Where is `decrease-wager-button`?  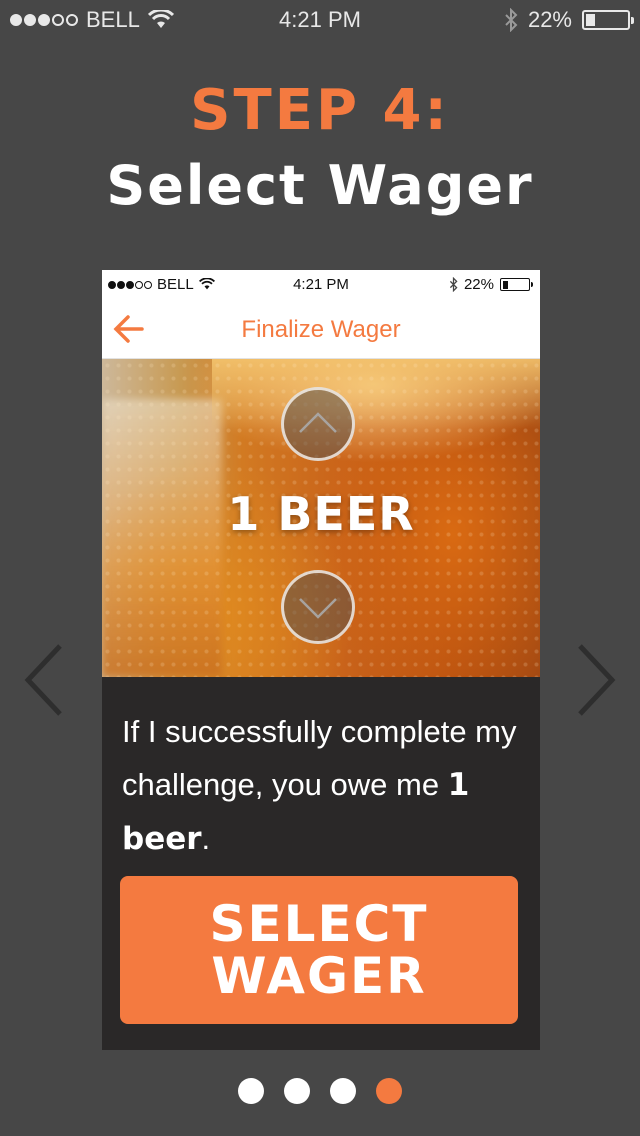 decrease-wager-button is located at coordinates (318, 607).